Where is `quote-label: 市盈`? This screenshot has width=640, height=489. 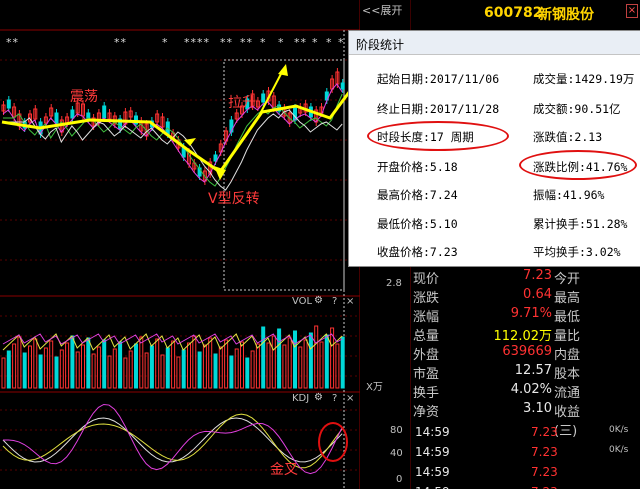 quote-label: 市盈 is located at coordinates (426, 374).